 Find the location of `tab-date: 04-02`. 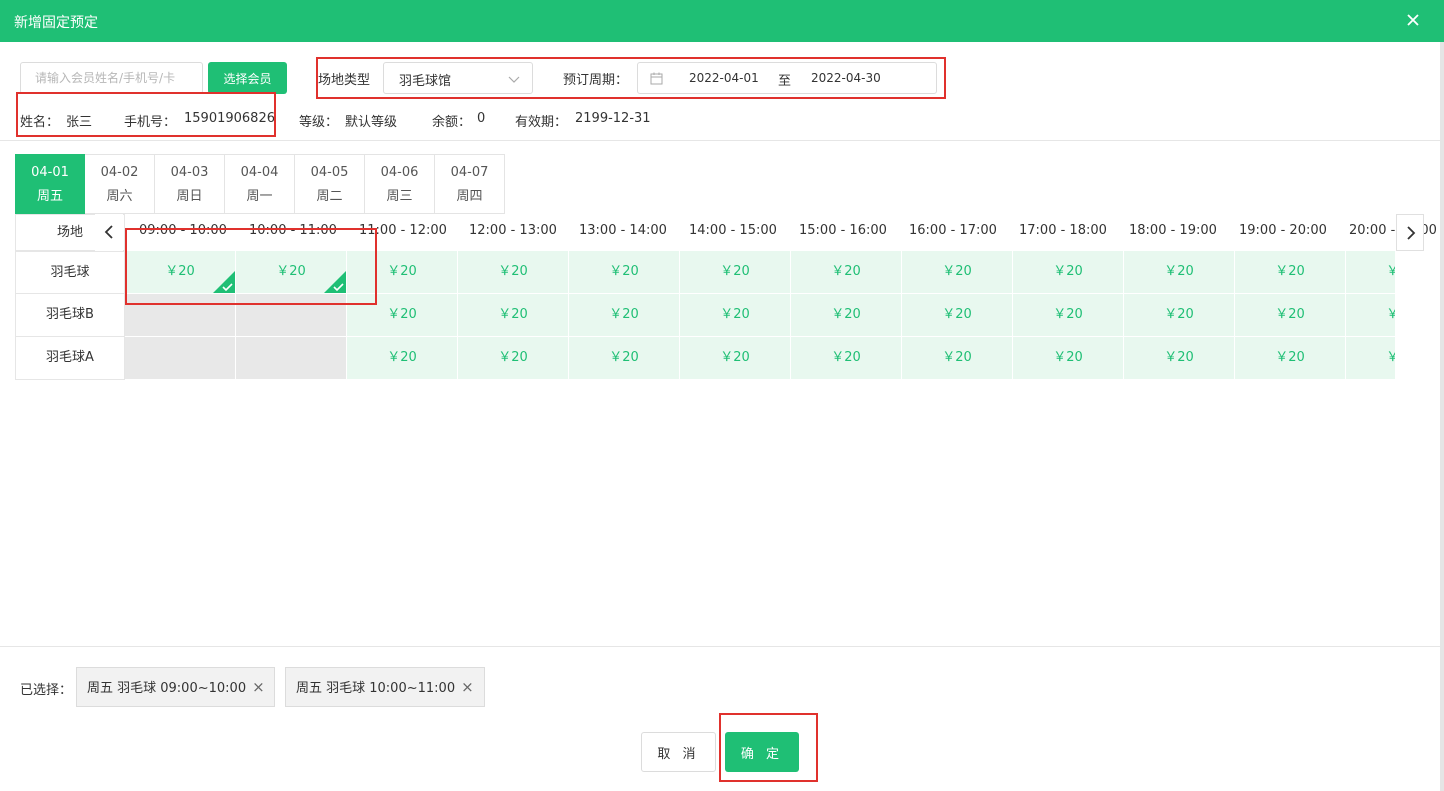

tab-date: 04-02 is located at coordinates (119, 172).